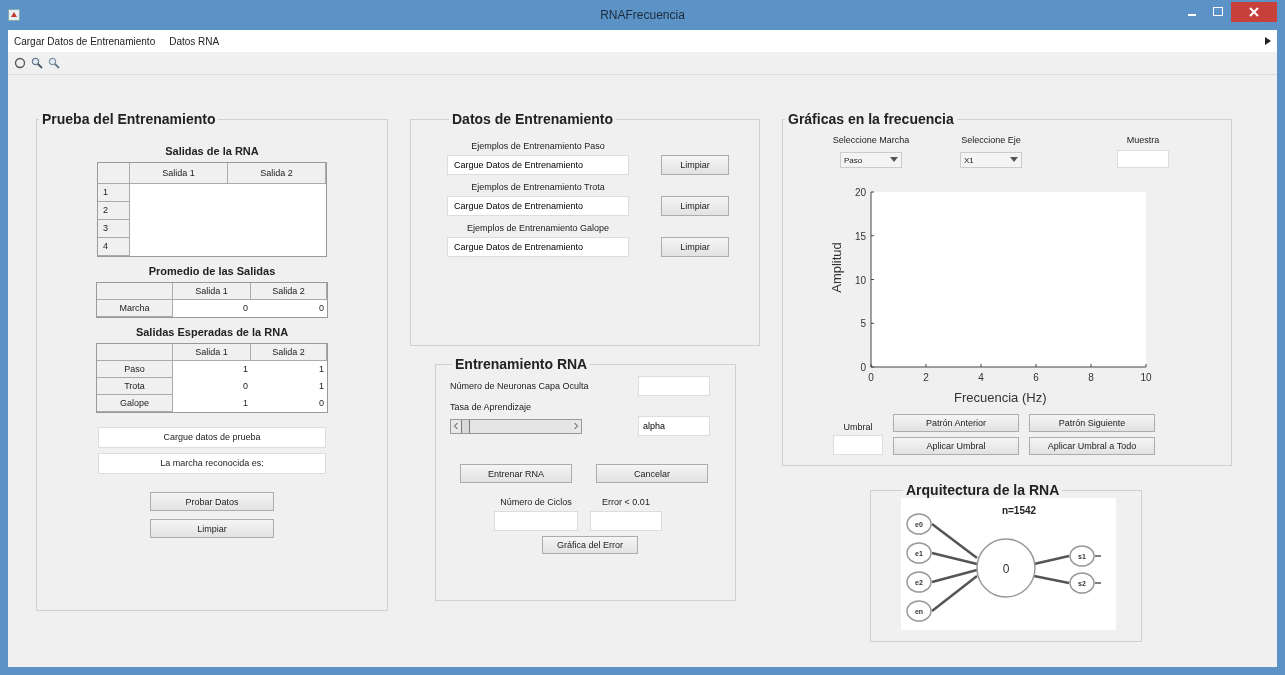 The image size is (1285, 675). I want to click on zoom-out-icon, so click(54, 63).